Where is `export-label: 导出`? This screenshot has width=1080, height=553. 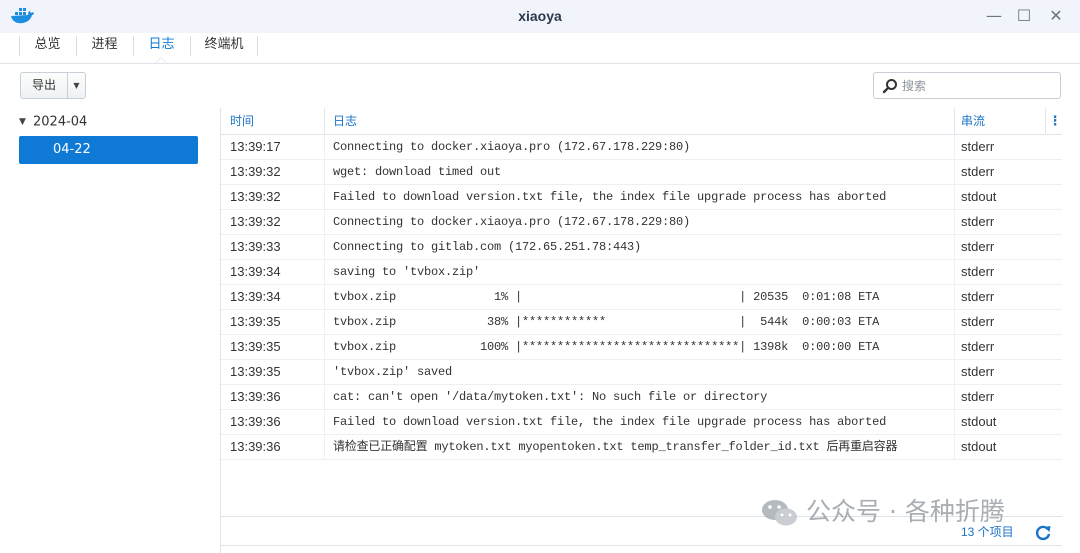
export-label: 导出 is located at coordinates (43, 85).